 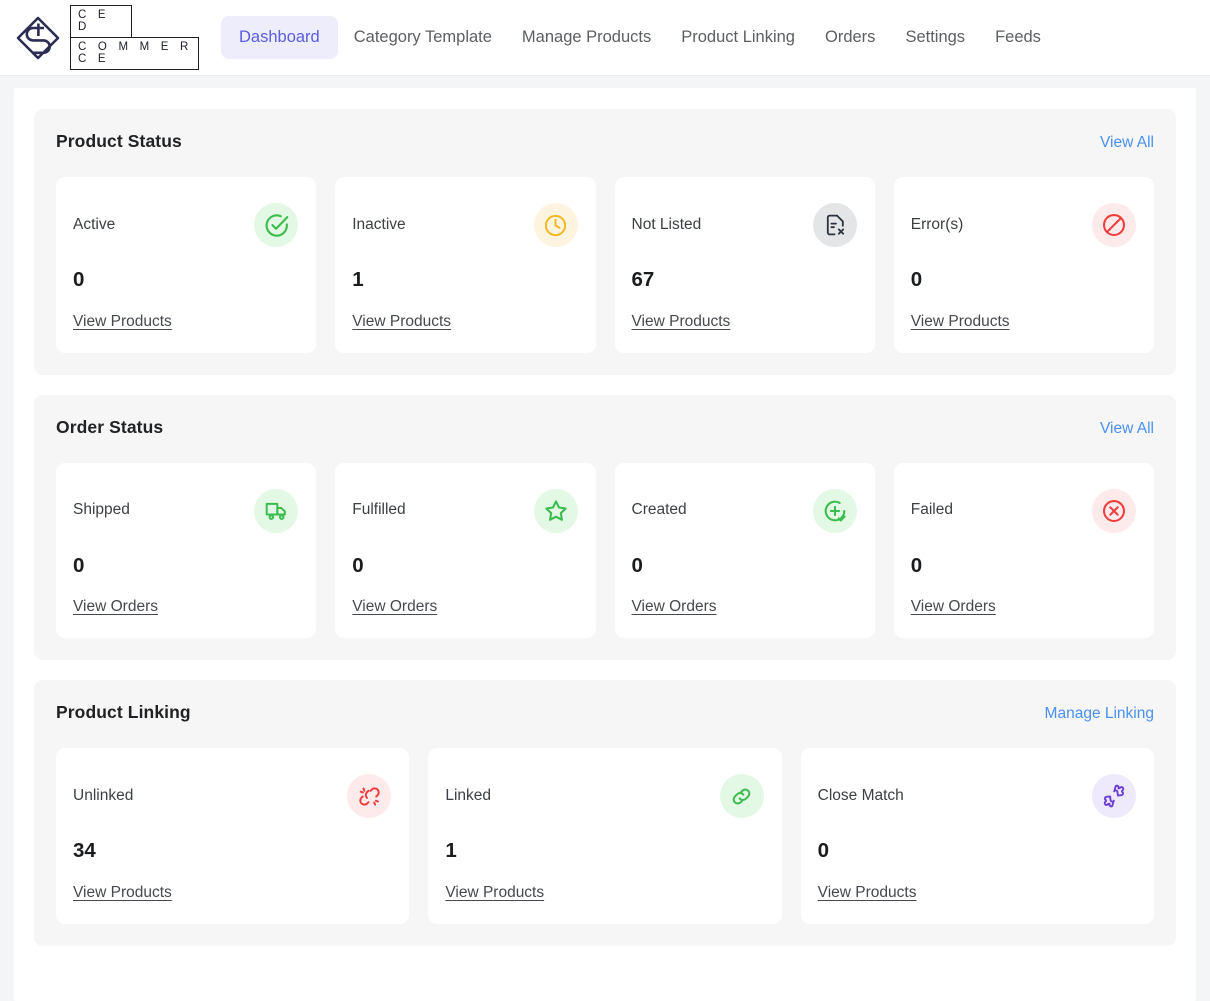 I want to click on card-label: Fulfilled, so click(x=379, y=510).